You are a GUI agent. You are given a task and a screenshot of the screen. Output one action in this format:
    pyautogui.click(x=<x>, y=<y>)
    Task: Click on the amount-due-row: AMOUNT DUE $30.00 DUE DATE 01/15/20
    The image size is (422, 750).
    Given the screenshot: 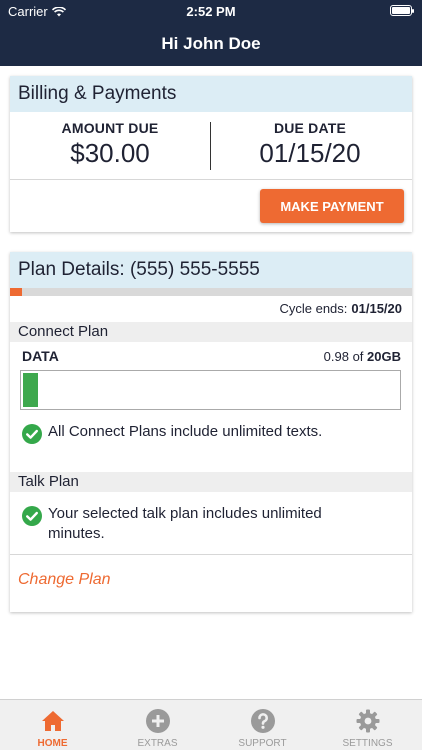 What is the action you would take?
    pyautogui.click(x=211, y=146)
    